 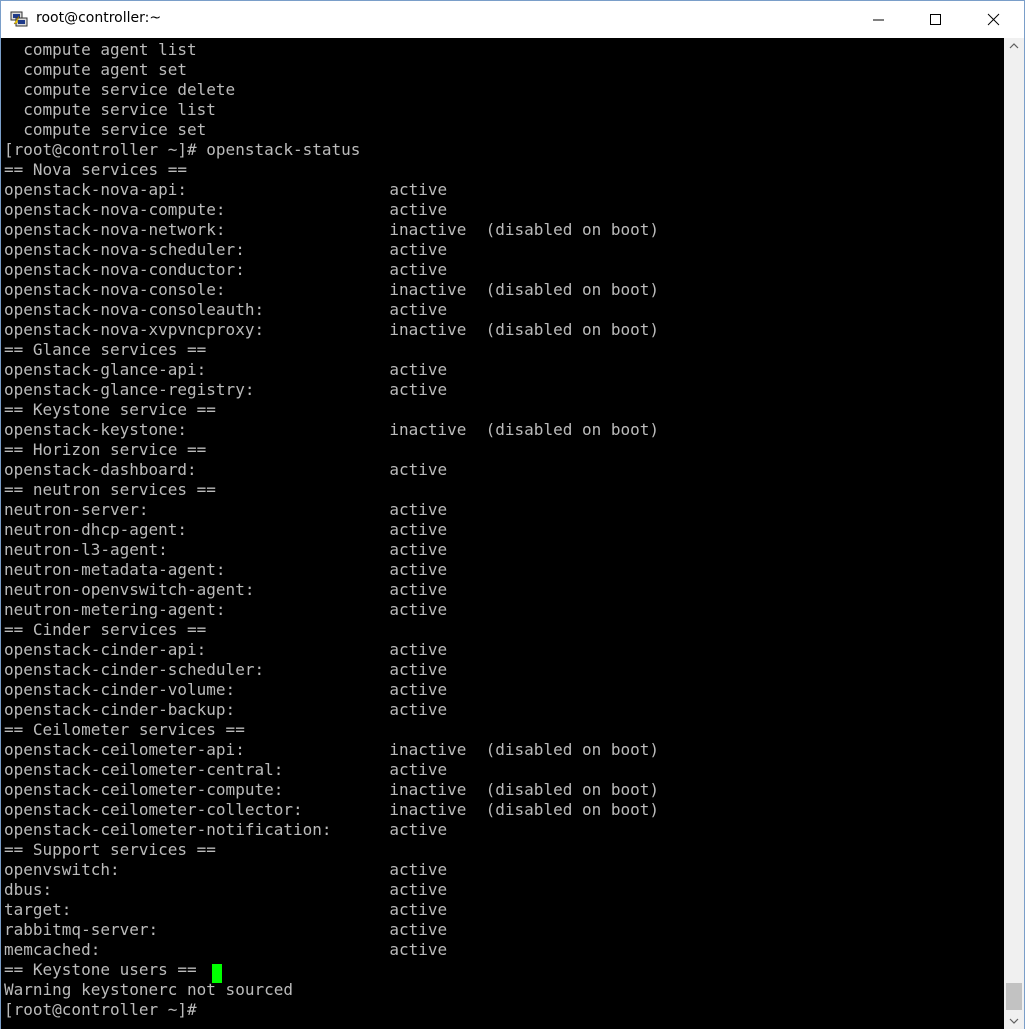 I want to click on terminal-line: Warning keystonerc not sourced, so click(x=148, y=989).